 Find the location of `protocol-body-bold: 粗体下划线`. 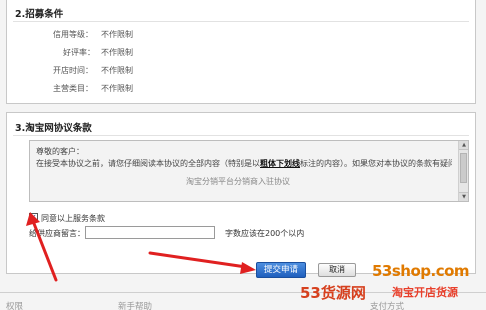

protocol-body-bold: 粗体下划线 is located at coordinates (280, 163).